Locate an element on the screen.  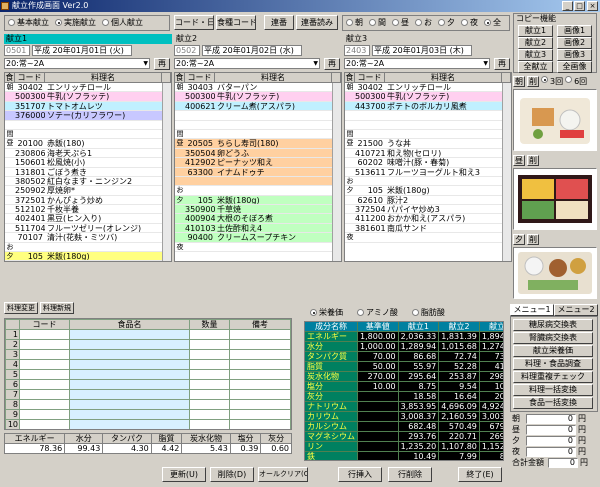
table-row: 410721 和え物(セロリ) is located at coordinates (428, 153).